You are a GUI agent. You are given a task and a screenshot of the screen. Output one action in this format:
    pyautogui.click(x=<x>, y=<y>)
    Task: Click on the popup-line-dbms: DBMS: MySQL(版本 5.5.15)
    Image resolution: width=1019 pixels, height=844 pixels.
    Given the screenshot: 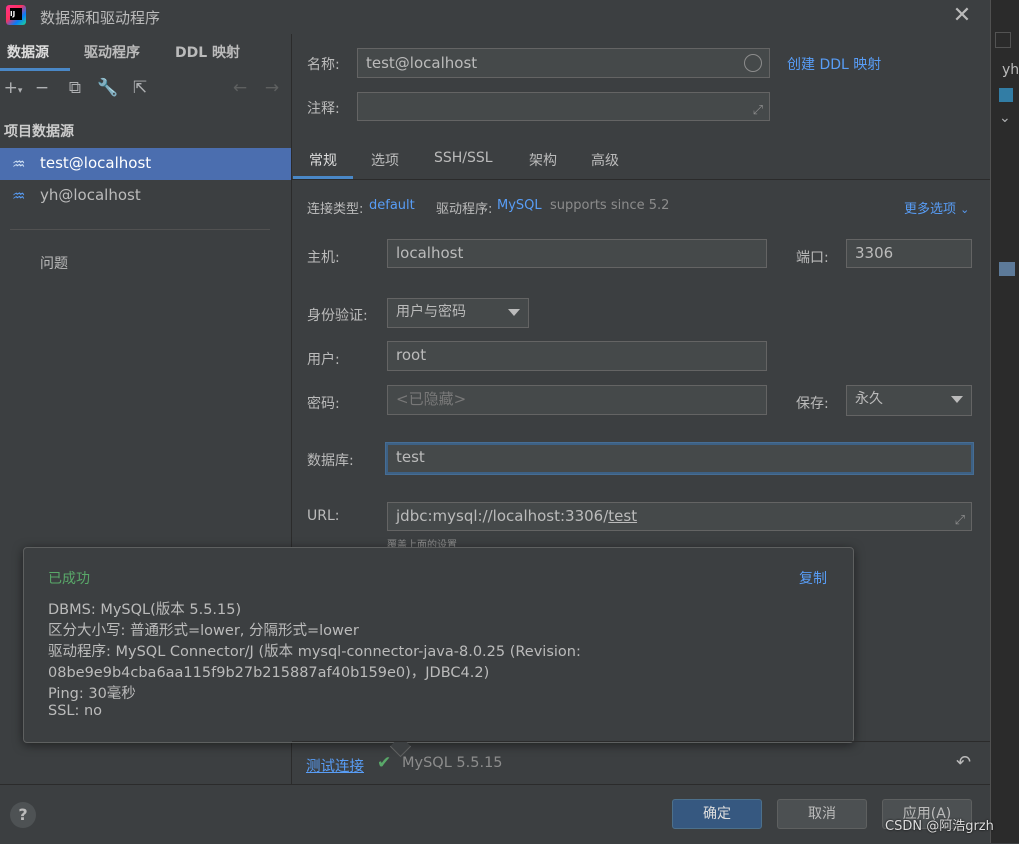 What is the action you would take?
    pyautogui.click(x=145, y=610)
    